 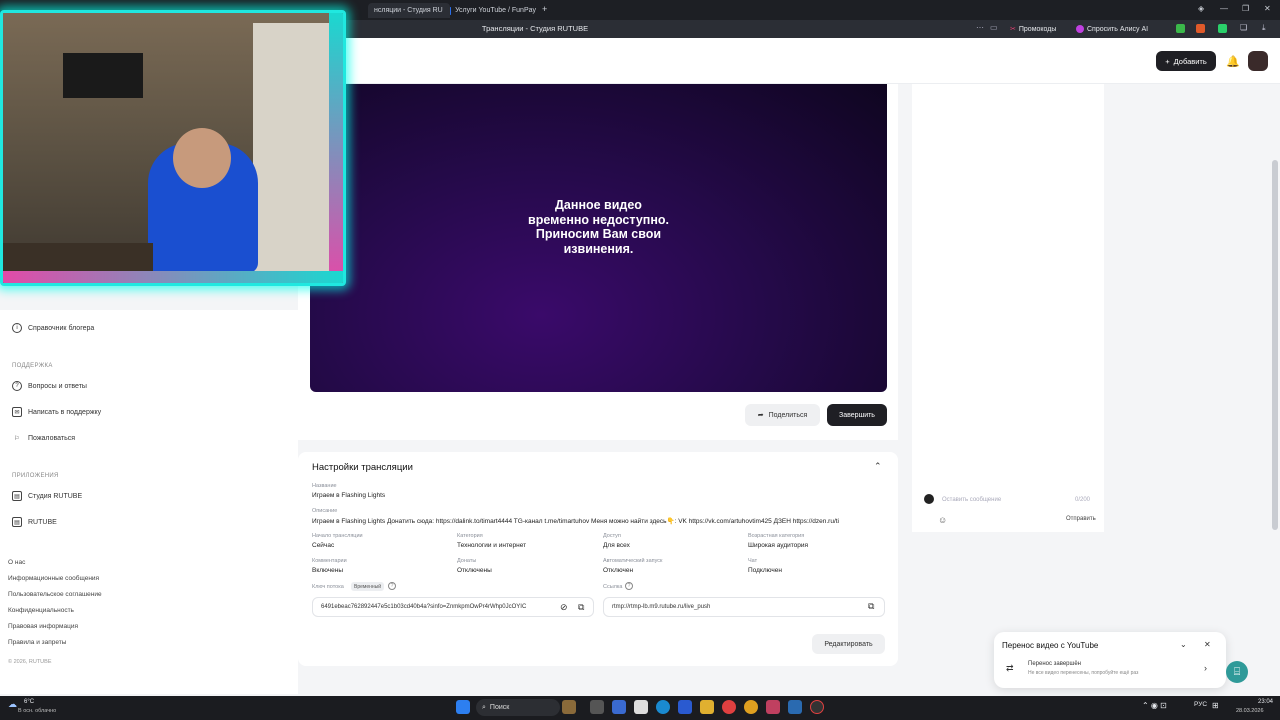 What do you see at coordinates (470, 536) in the screenshot?
I see `category-label: Категория` at bounding box center [470, 536].